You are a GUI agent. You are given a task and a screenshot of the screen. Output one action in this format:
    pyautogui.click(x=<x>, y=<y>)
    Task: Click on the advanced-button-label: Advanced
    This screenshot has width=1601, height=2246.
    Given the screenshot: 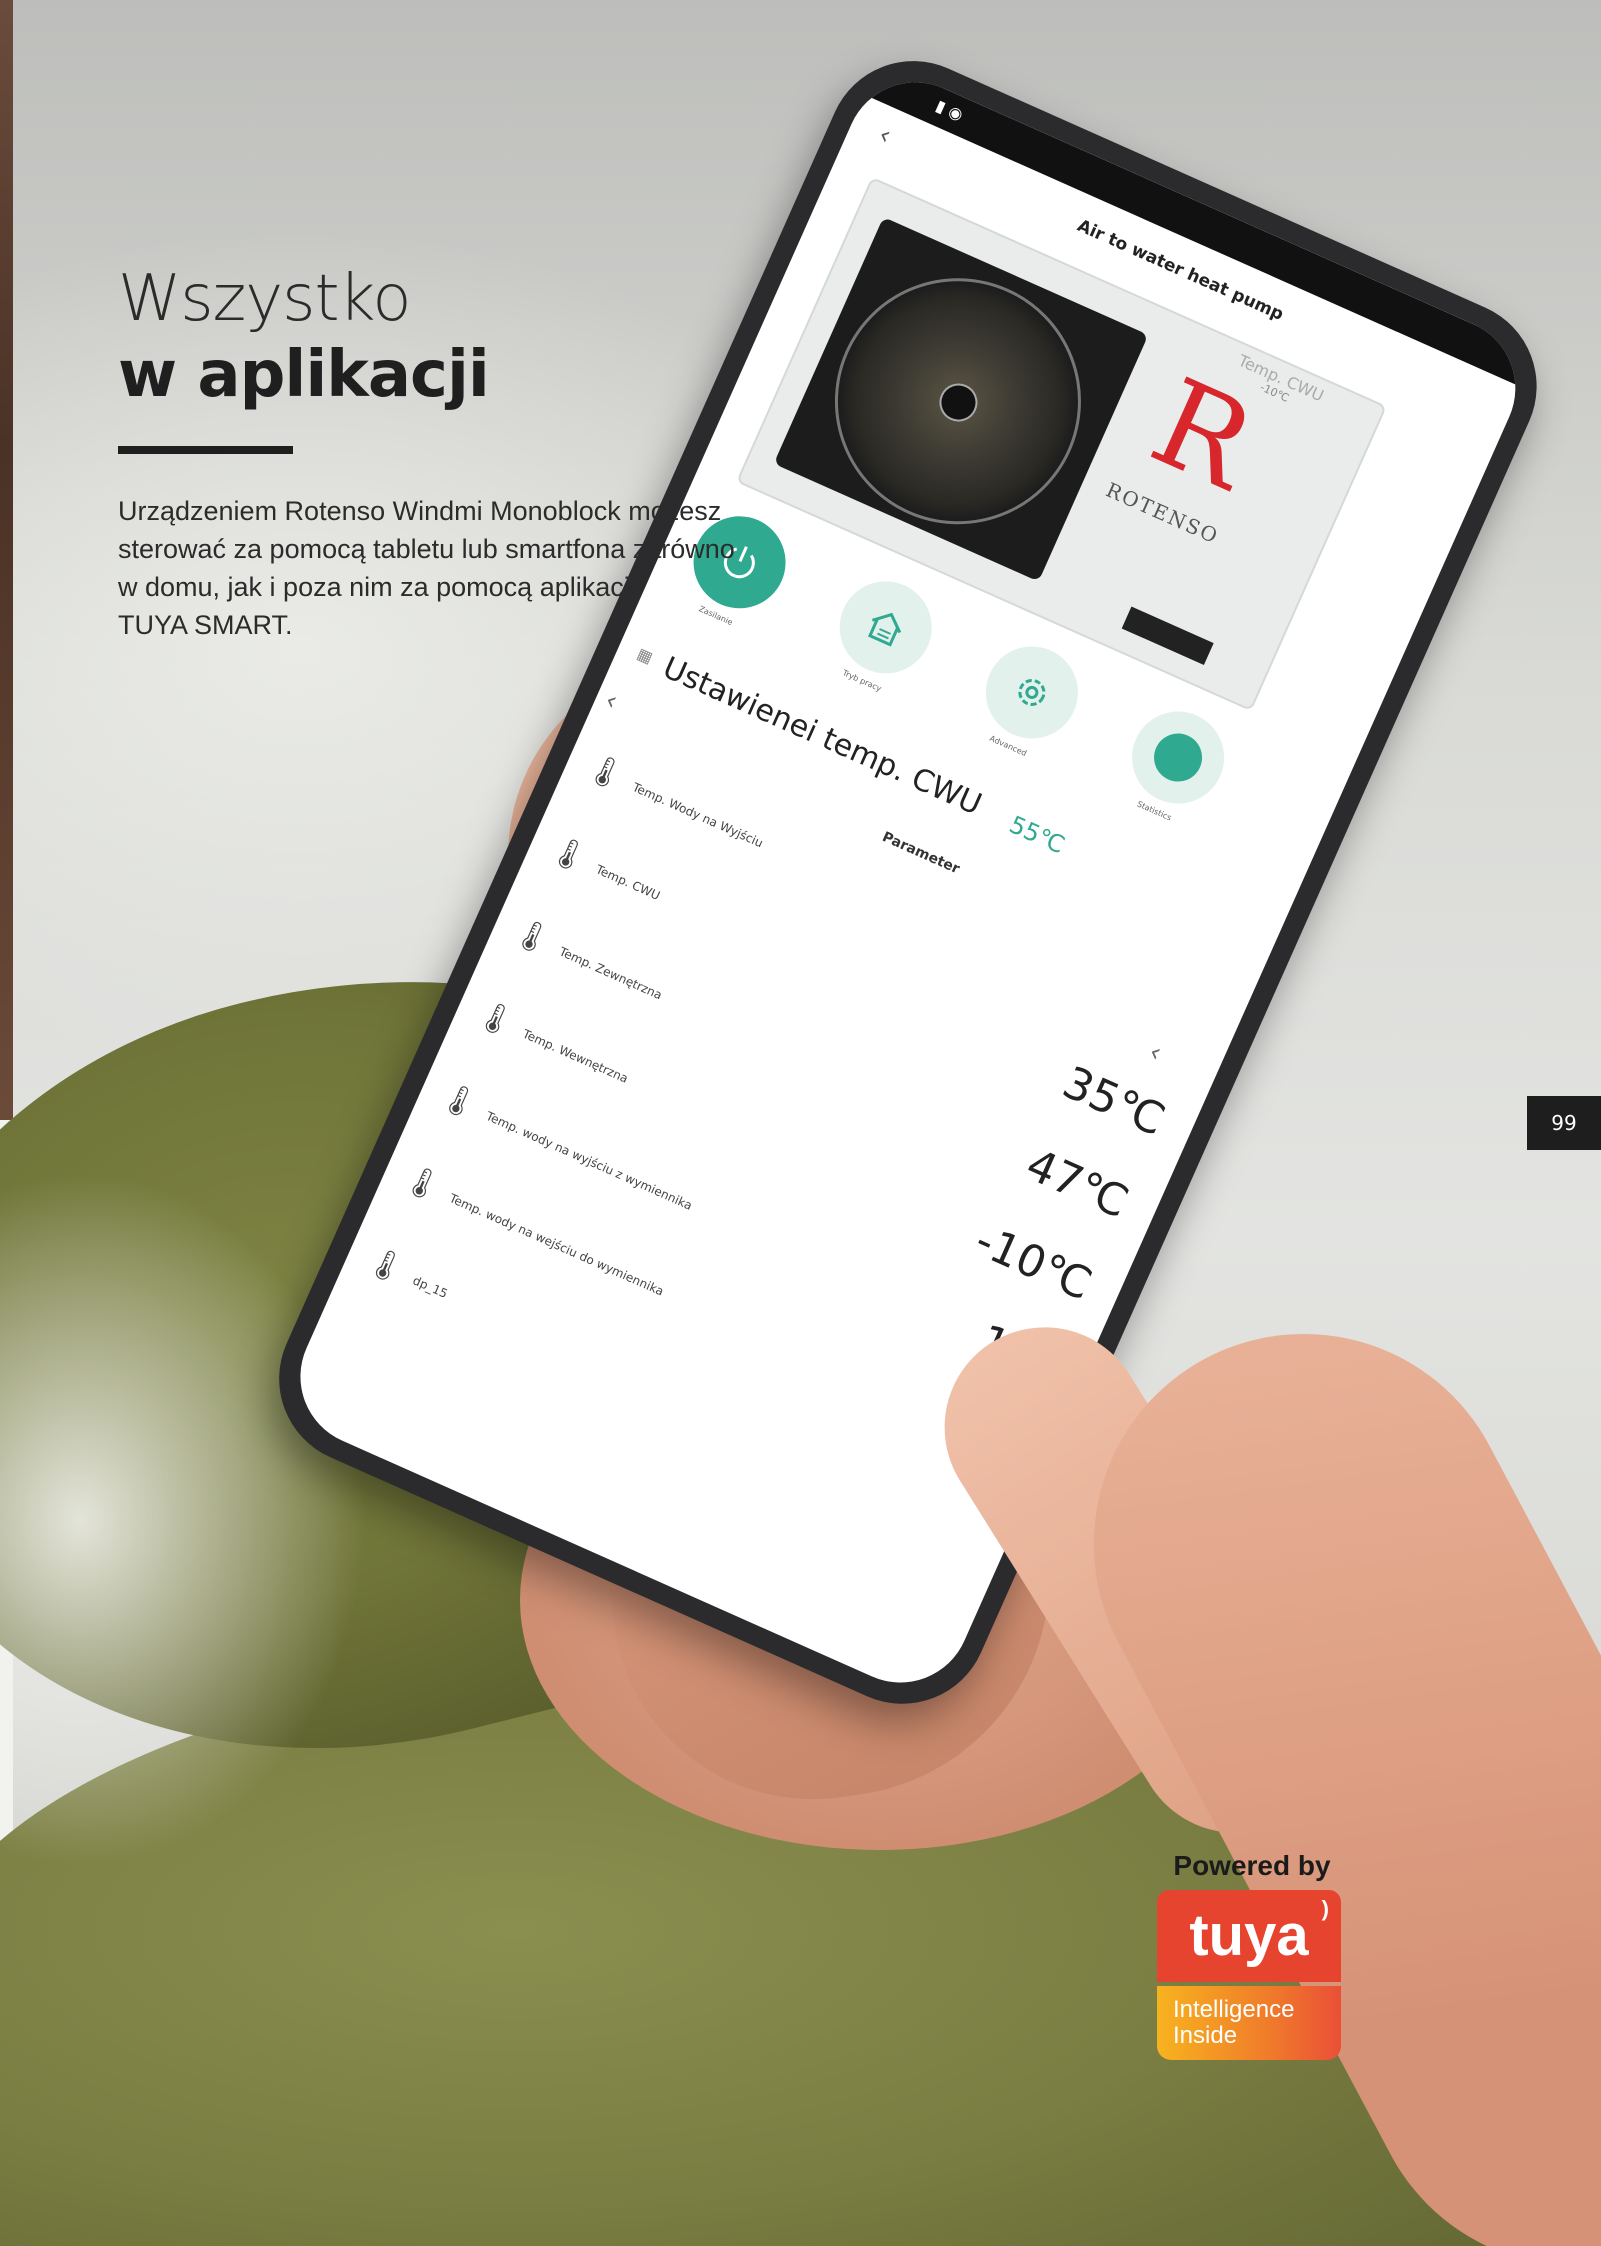 What is the action you would take?
    pyautogui.click(x=1008, y=746)
    